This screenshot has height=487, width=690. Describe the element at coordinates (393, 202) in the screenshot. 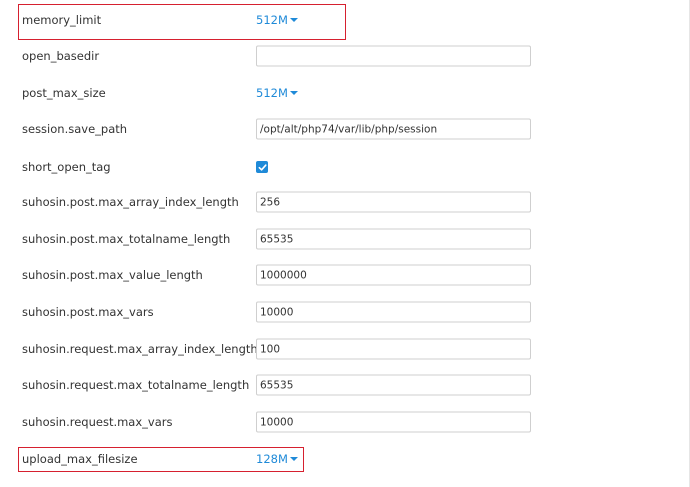

I see `suhosin-post-max-array-index-length-input` at that location.